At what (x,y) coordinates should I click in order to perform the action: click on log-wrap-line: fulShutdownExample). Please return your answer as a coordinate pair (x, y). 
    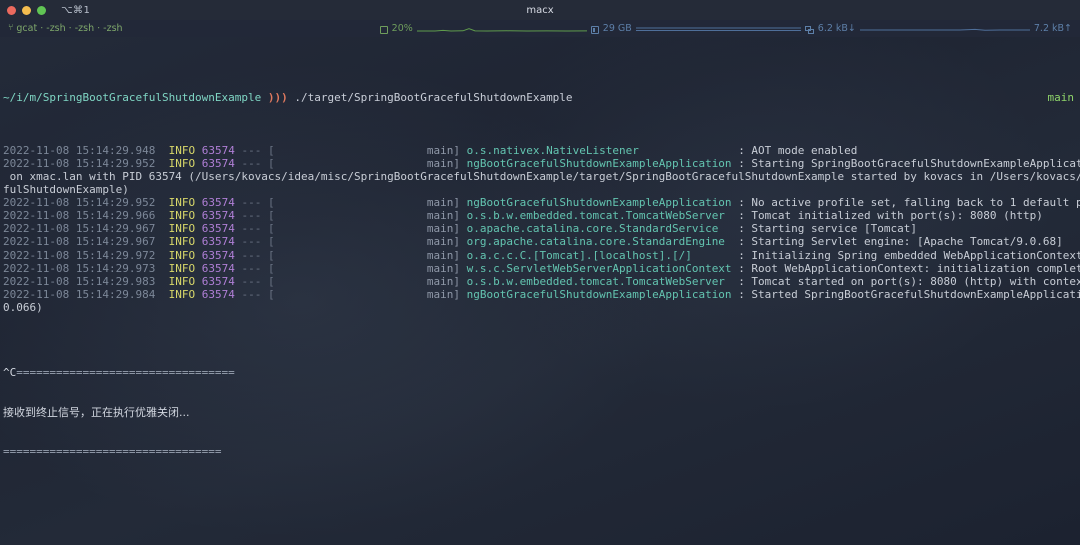
    Looking at the image, I should click on (540, 189).